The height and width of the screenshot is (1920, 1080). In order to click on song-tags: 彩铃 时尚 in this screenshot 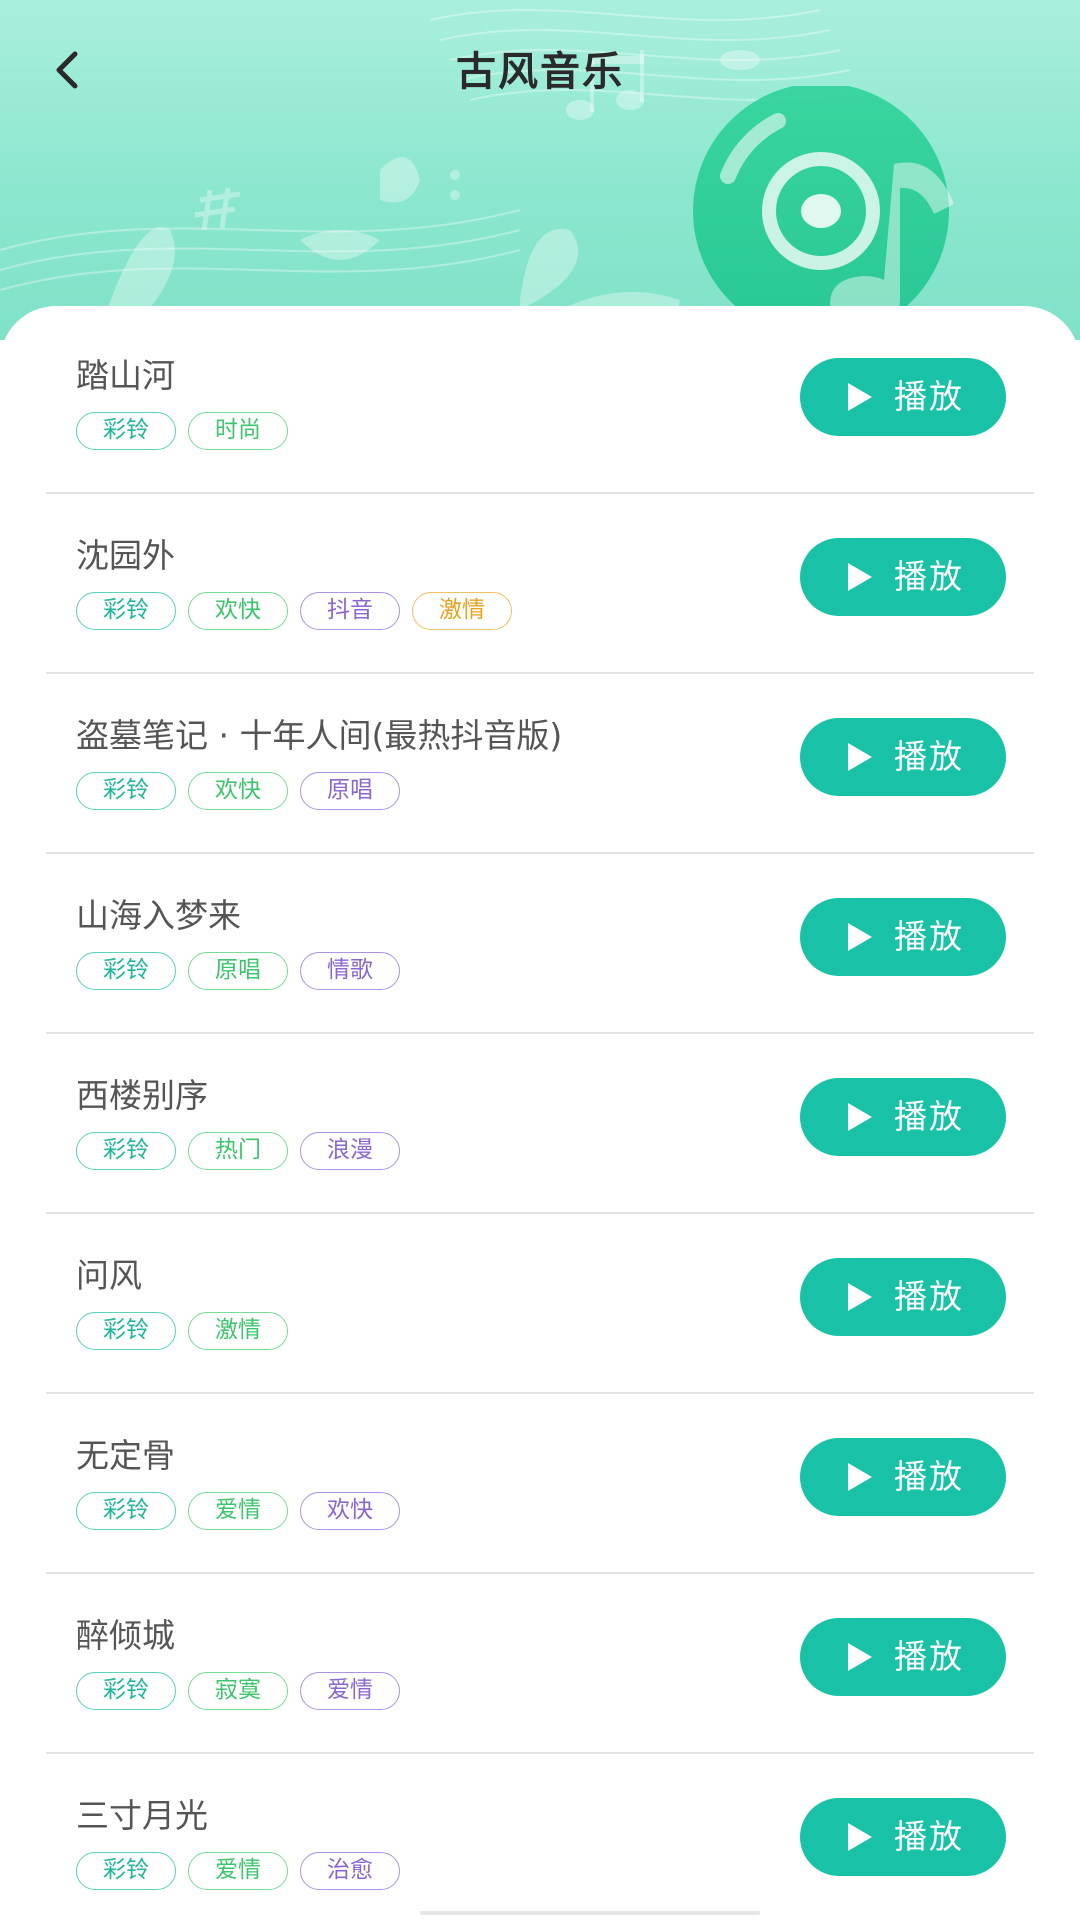, I will do `click(182, 431)`.